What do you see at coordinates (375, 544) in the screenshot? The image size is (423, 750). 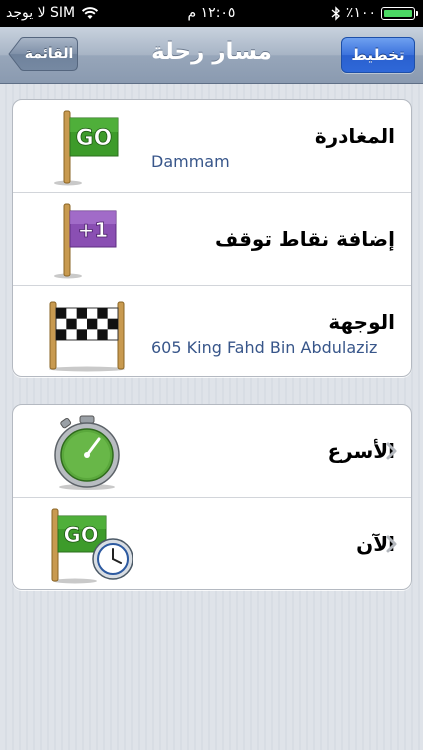 I see `now-title: الآن` at bounding box center [375, 544].